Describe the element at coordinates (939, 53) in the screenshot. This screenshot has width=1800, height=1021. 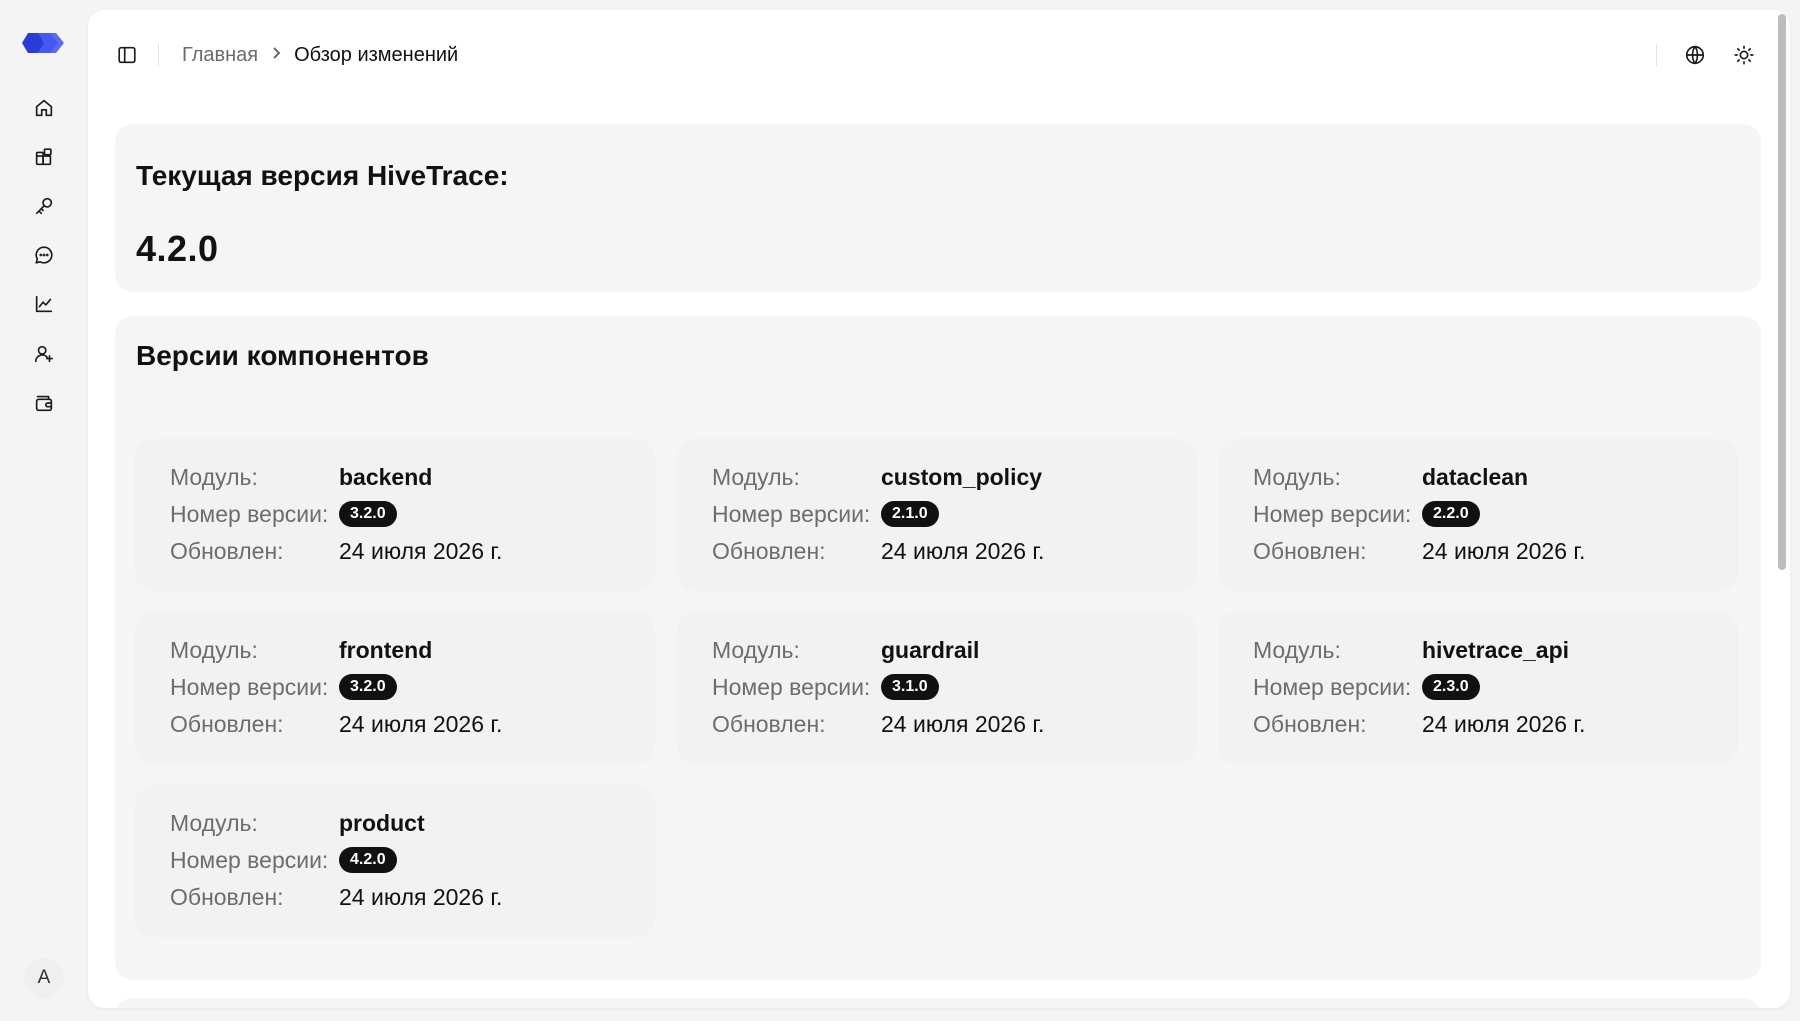
I see `topbar: Главная Обзор изменений` at that location.